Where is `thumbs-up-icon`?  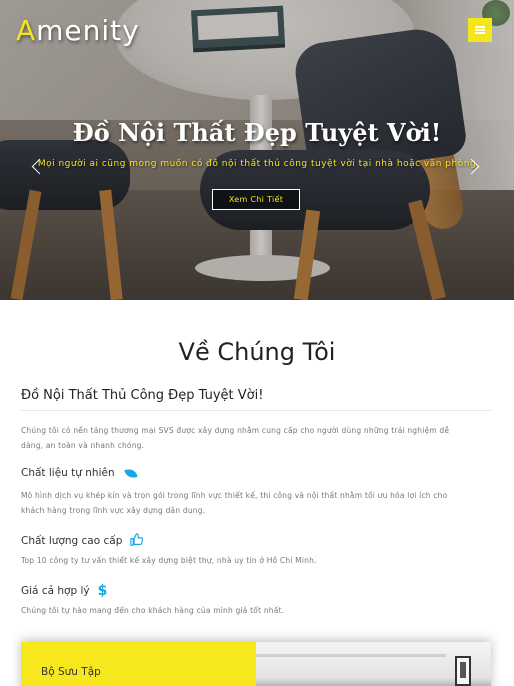 thumbs-up-icon is located at coordinates (137, 541).